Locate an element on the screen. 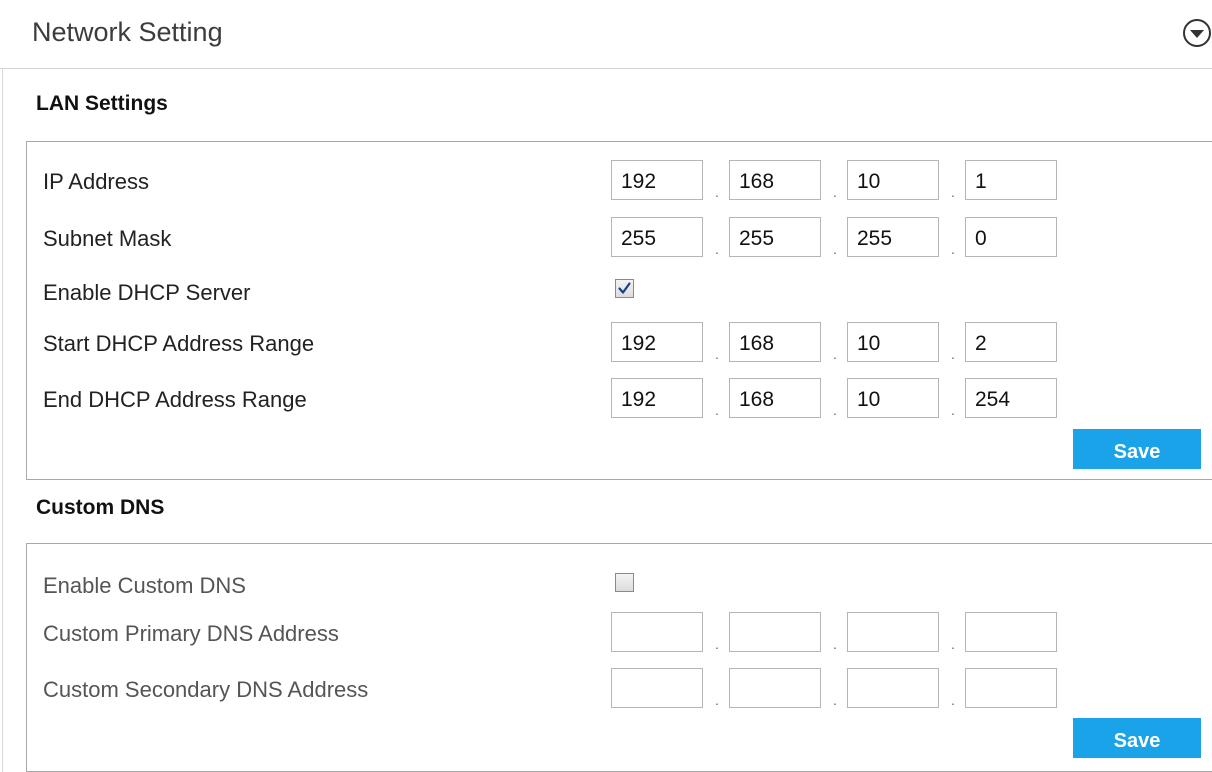 The width and height of the screenshot is (1212, 772). primary-dns-octet-4-input is located at coordinates (1011, 632).